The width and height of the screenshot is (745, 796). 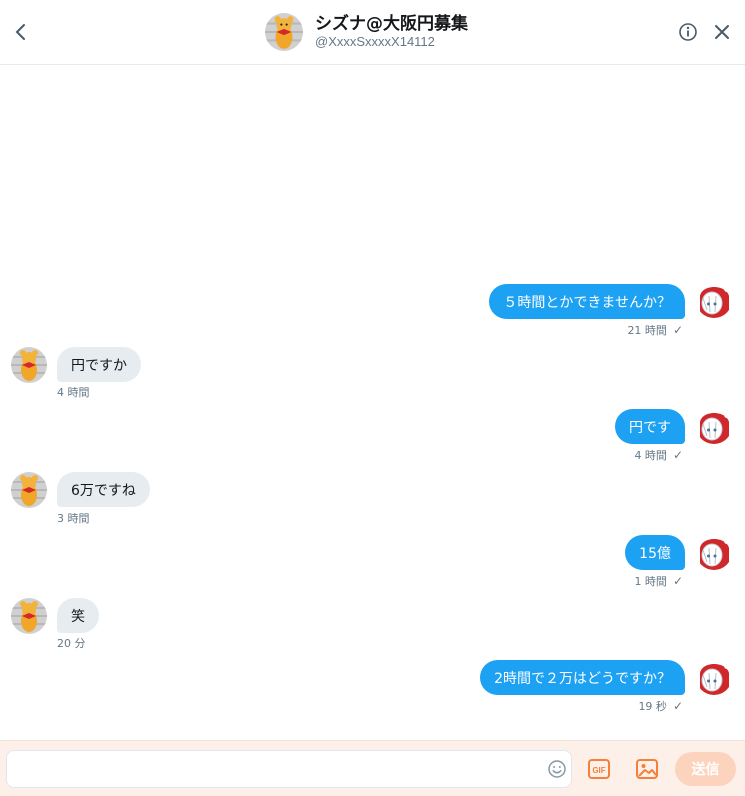 I want to click on message-bubble-sent: ５時間とかできませんか？, so click(x=587, y=301).